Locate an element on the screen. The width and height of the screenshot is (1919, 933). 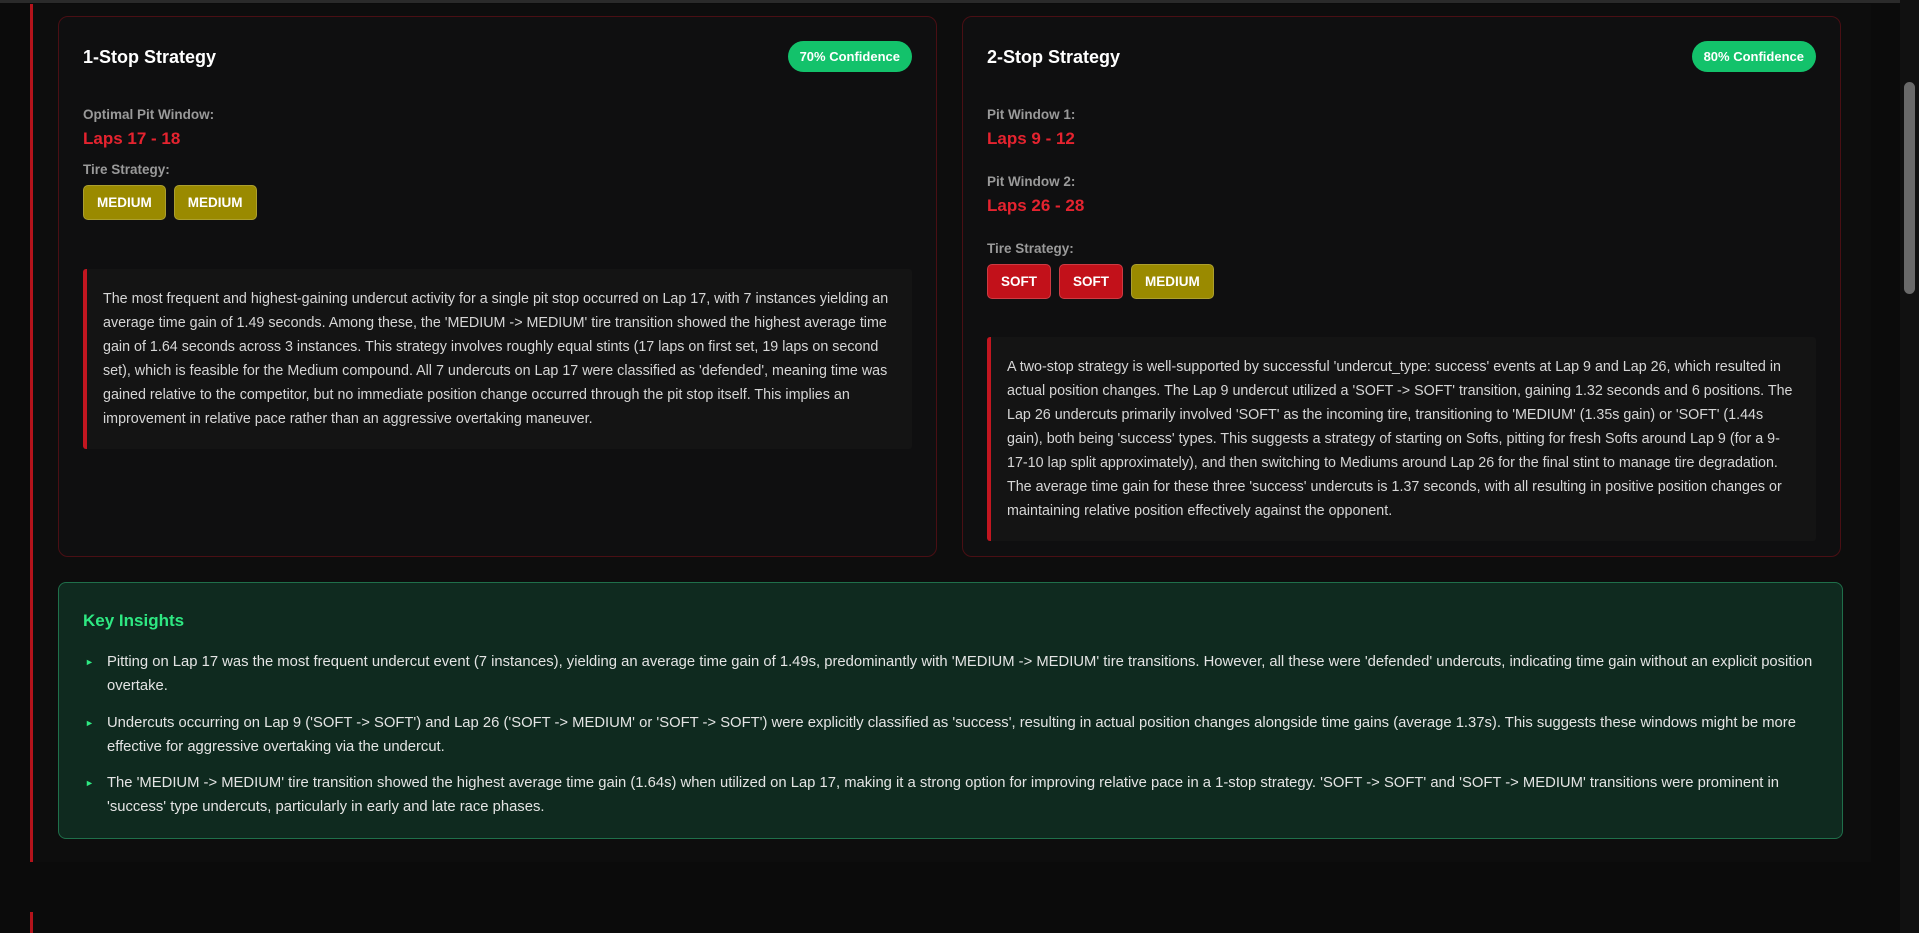
next-panel-accent is located at coordinates (31, 922).